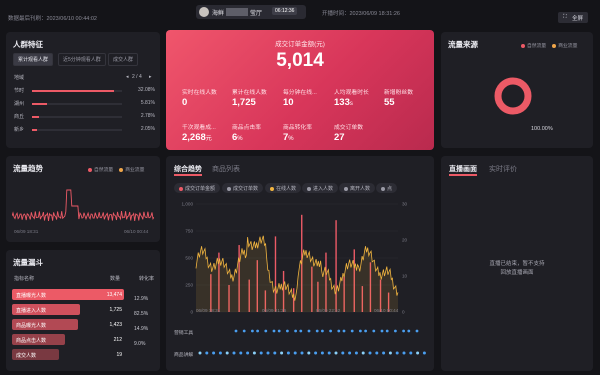 The height and width of the screenshot is (375, 600). I want to click on funnel-row: 商品曝光人数 1,423, so click(68, 324).